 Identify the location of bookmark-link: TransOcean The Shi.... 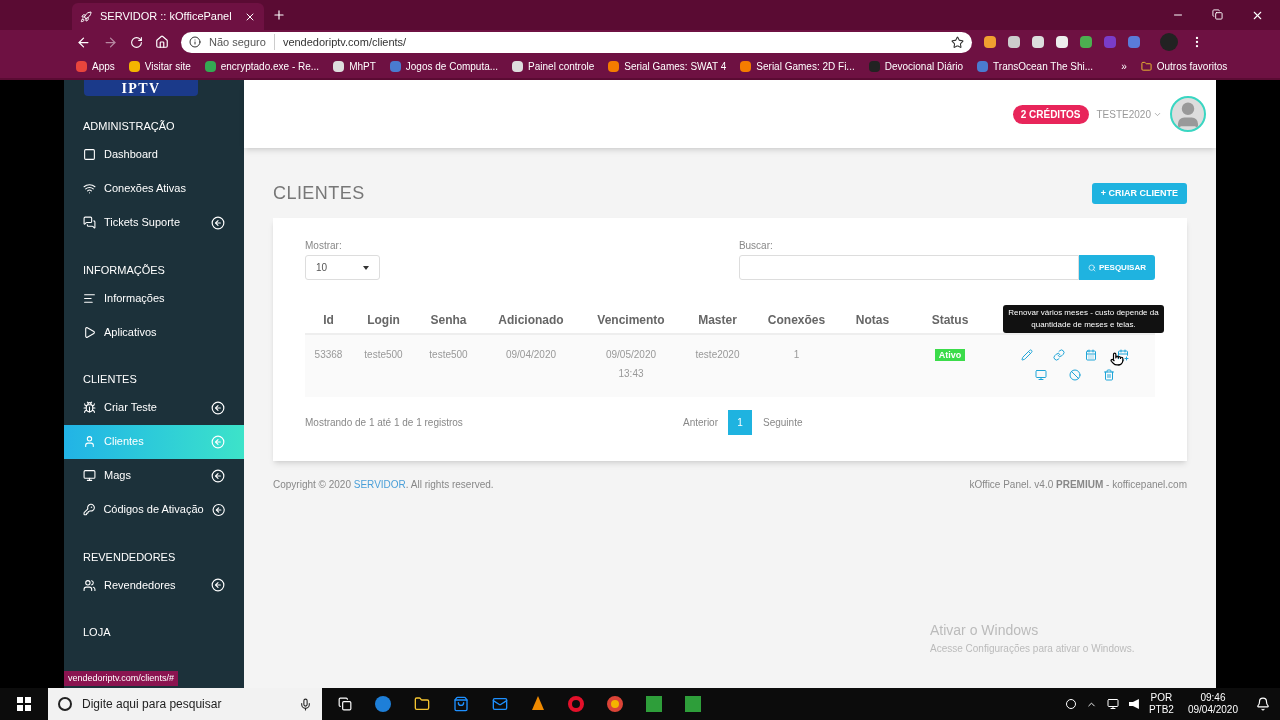
(1035, 66).